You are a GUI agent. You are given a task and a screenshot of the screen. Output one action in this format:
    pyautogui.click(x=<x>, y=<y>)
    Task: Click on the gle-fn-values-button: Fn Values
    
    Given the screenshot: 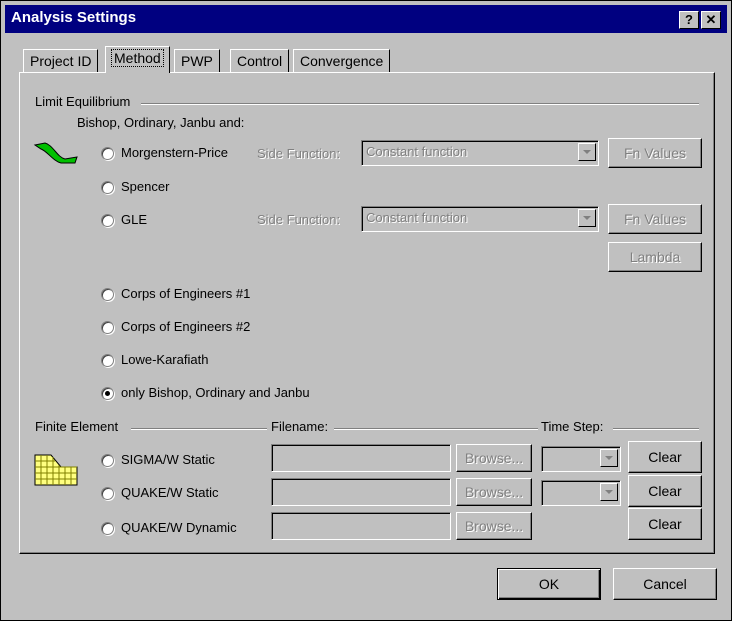 What is the action you would take?
    pyautogui.click(x=655, y=219)
    